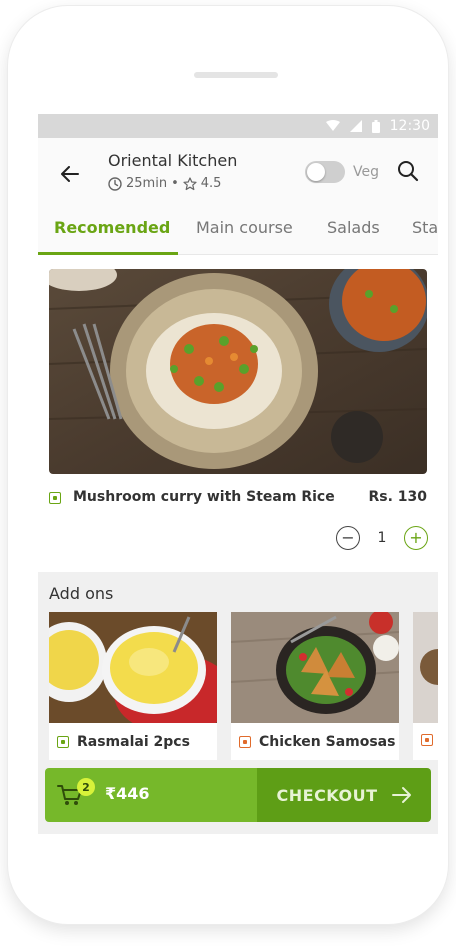 The width and height of the screenshot is (456, 950). I want to click on arrow-right-icon, so click(401, 795).